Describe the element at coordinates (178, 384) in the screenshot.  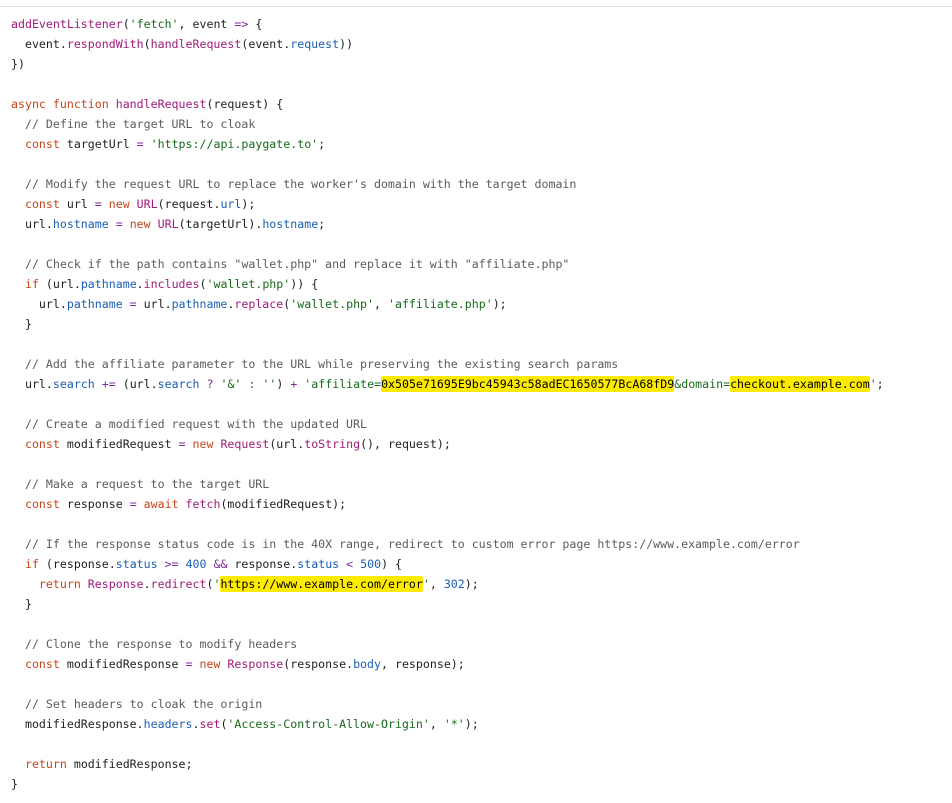
I see `code-token: search` at that location.